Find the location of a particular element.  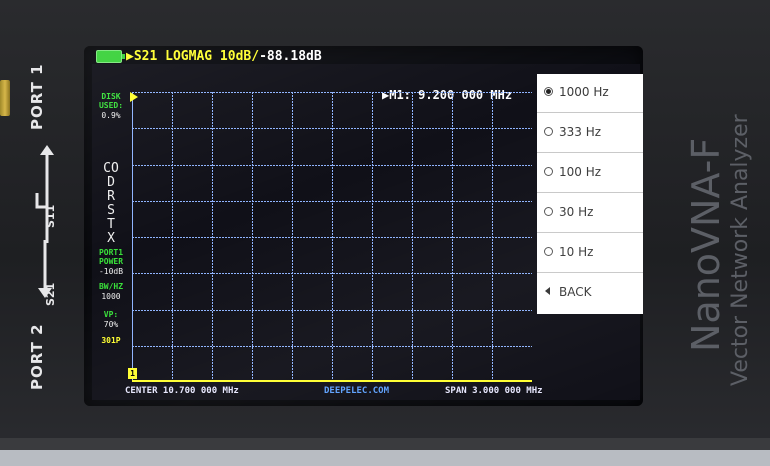

used-value: 0.9% is located at coordinates (111, 115).